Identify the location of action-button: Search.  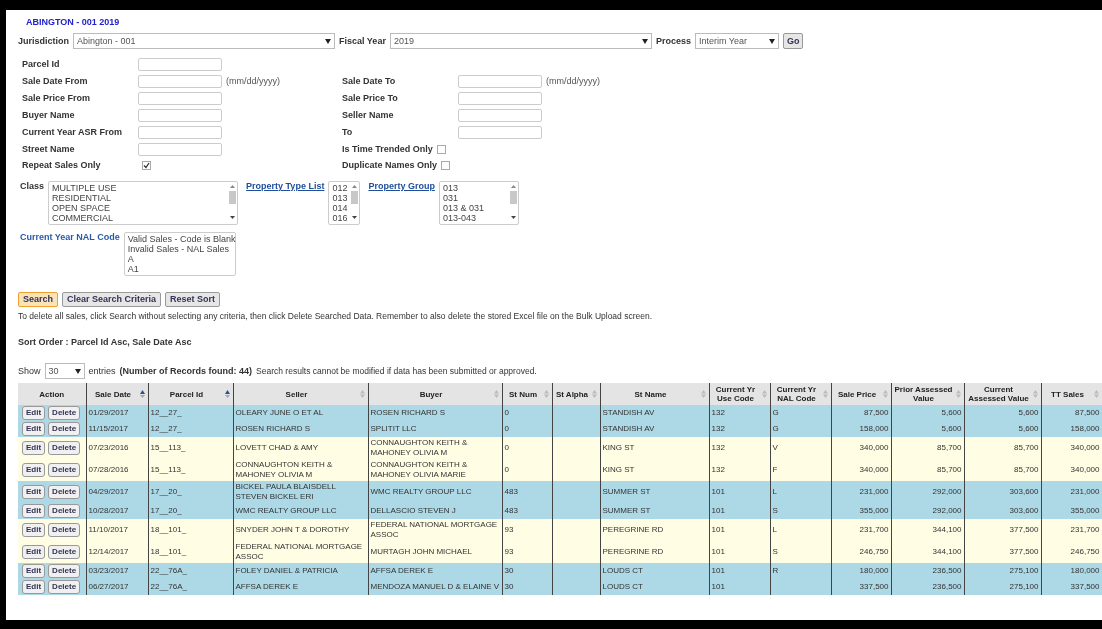
(38, 299).